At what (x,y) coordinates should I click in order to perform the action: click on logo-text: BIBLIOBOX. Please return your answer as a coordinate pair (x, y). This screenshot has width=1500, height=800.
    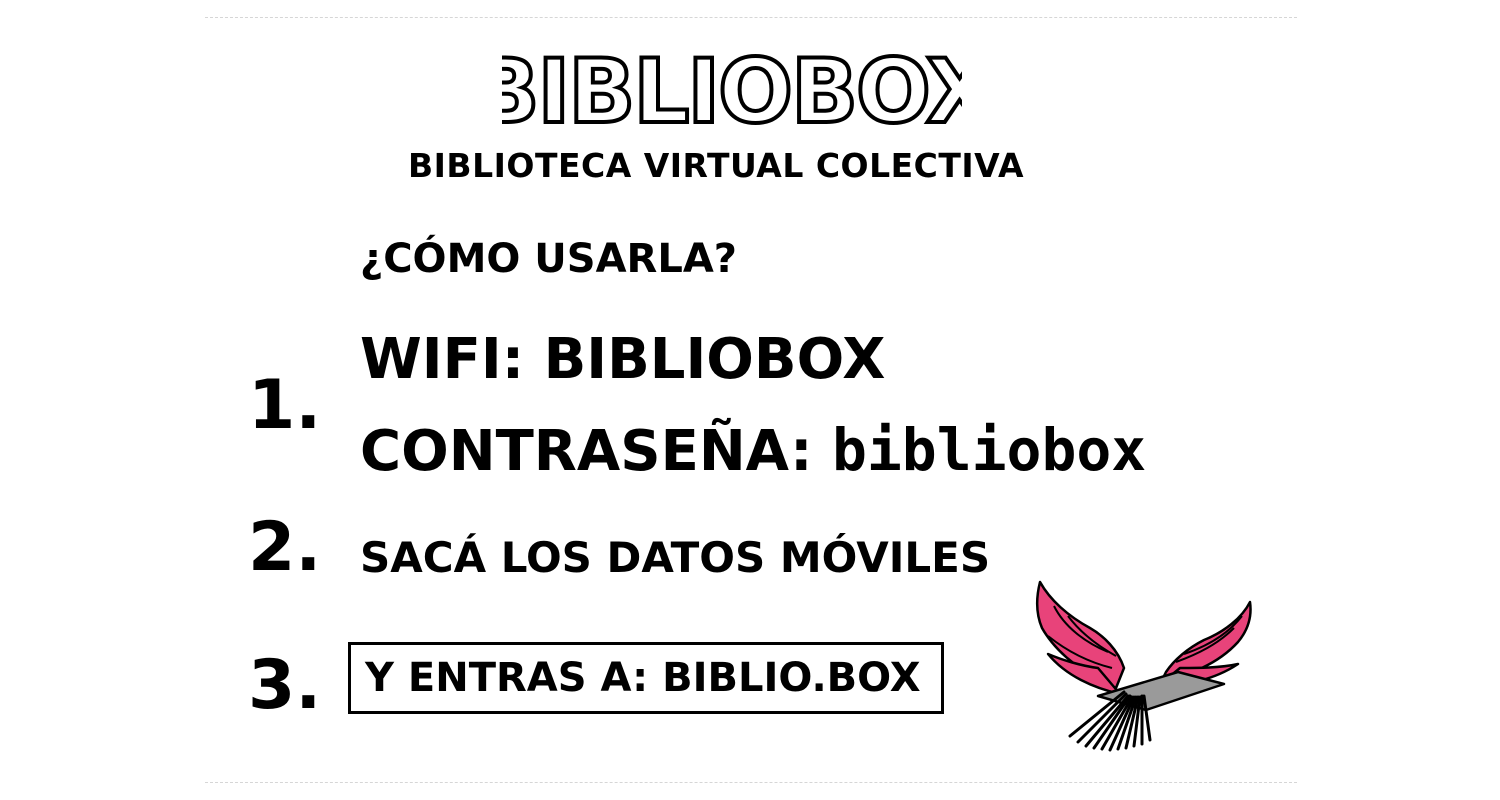
    Looking at the image, I should click on (732, 90).